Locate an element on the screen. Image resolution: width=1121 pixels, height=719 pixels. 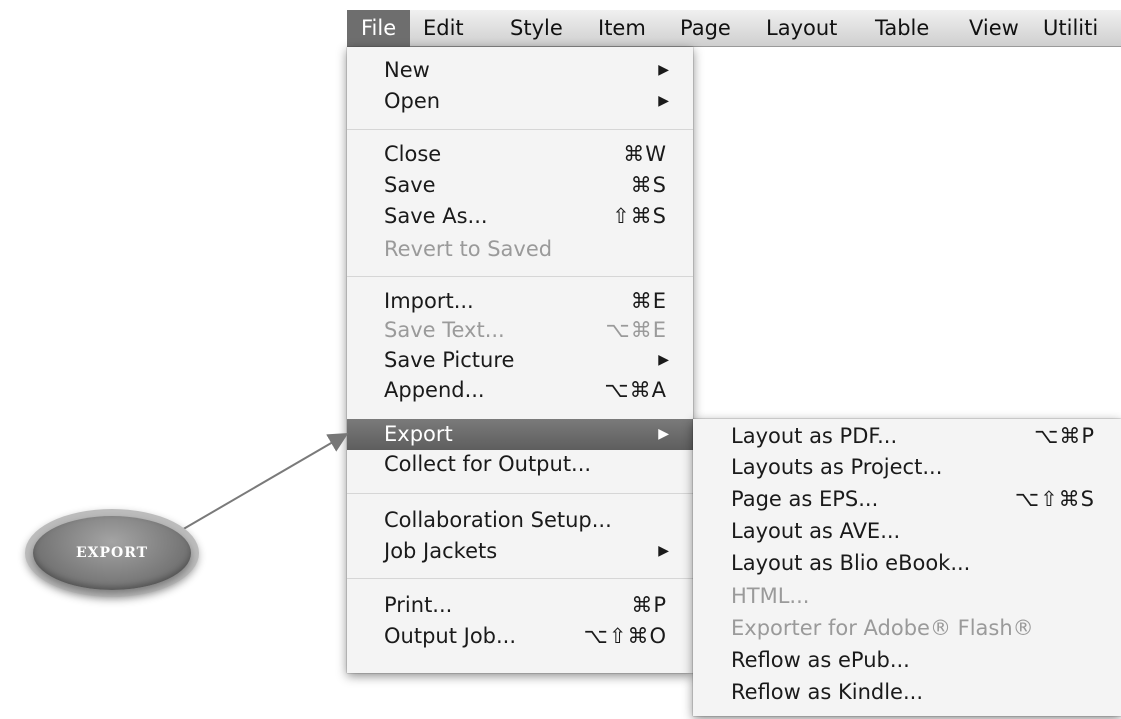
menu-item-label: Save is located at coordinates (410, 185).